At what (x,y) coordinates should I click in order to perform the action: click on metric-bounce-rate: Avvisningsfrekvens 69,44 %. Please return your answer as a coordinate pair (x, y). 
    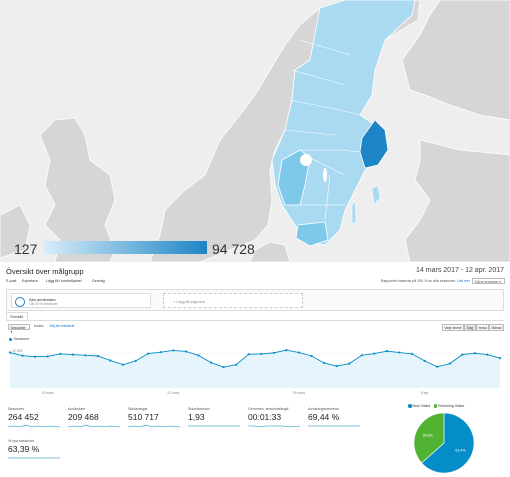
    Looking at the image, I should click on (334, 421).